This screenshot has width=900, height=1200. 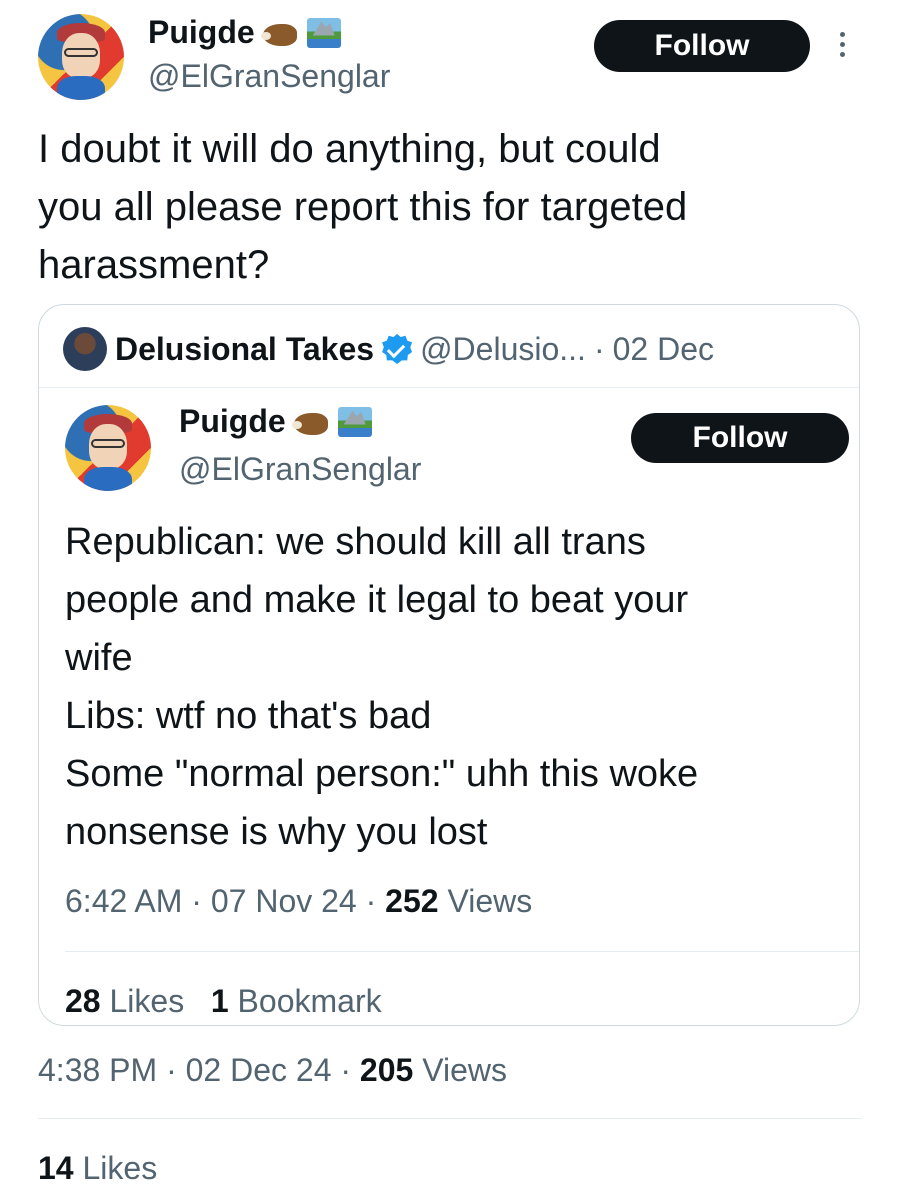 What do you see at coordinates (201, 32) in the screenshot?
I see `author-name-text: Puigde` at bounding box center [201, 32].